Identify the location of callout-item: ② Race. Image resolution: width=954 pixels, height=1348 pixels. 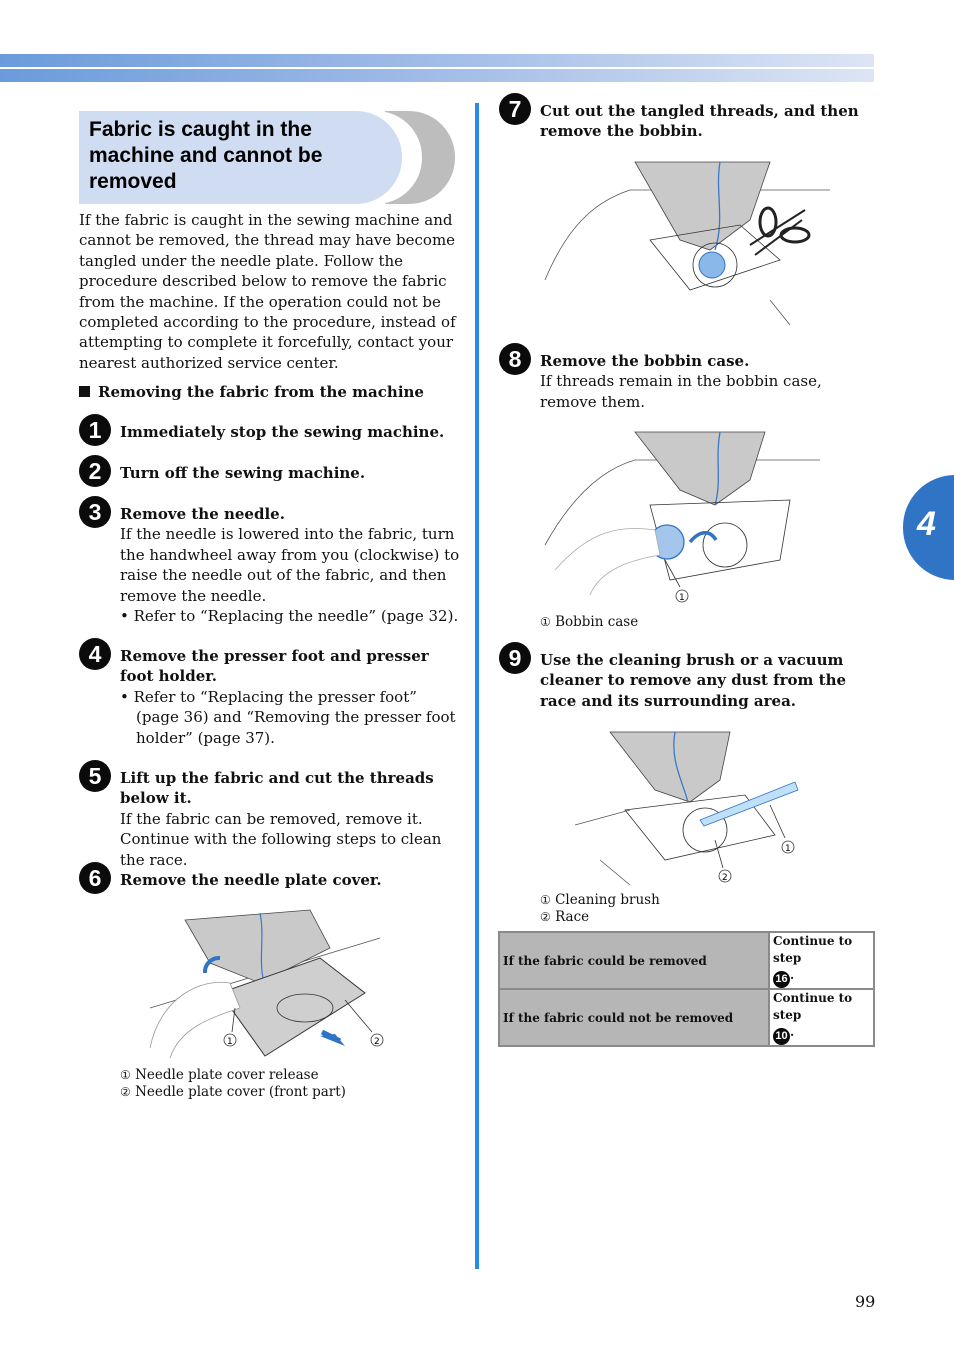
(600, 917).